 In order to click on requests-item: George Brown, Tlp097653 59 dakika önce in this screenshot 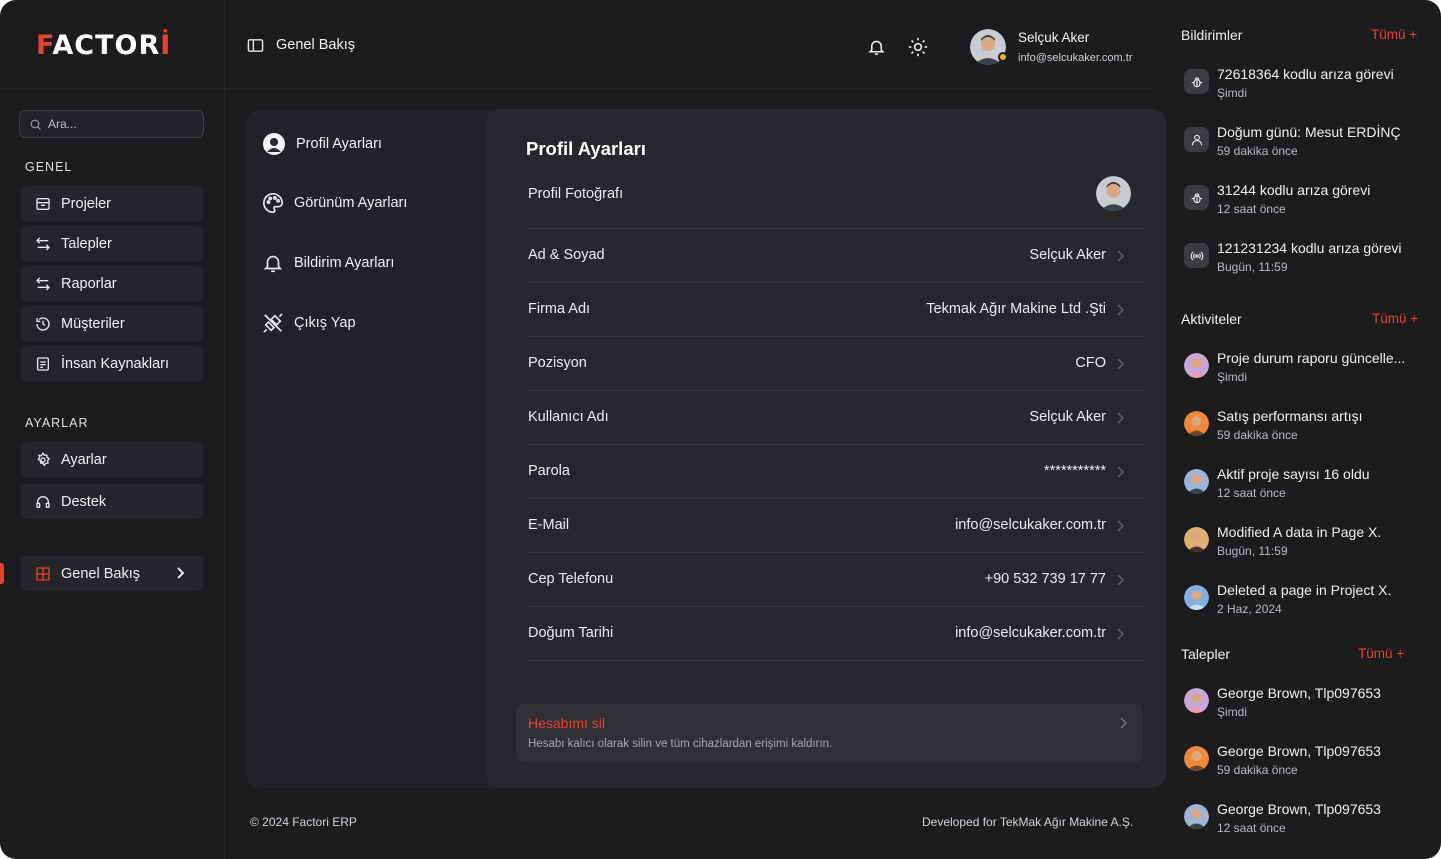, I will do `click(1304, 766)`.